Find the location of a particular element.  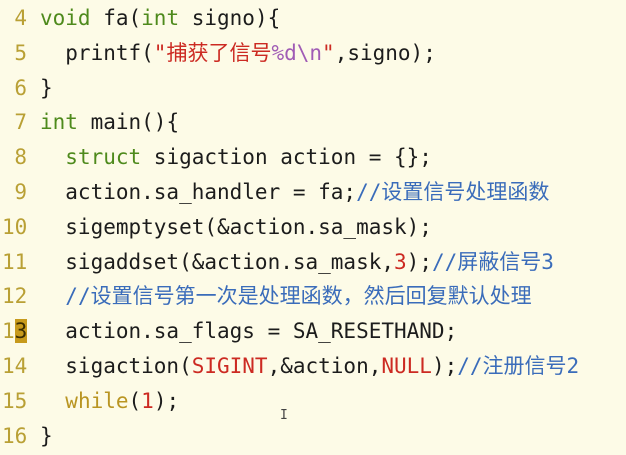

token-fmt: %d\n is located at coordinates (297, 52).